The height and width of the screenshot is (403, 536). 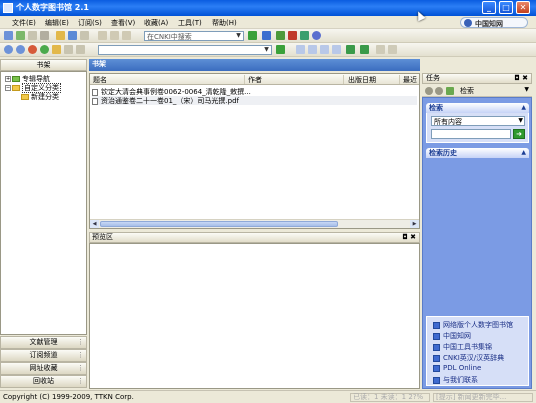 I want to click on view-icon, so click(x=350, y=49).